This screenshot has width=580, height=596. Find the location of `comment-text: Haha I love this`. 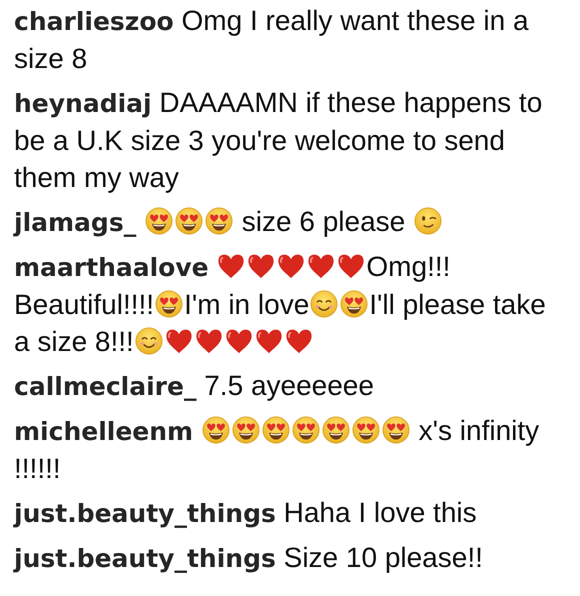

comment-text: Haha I love this is located at coordinates (380, 512).